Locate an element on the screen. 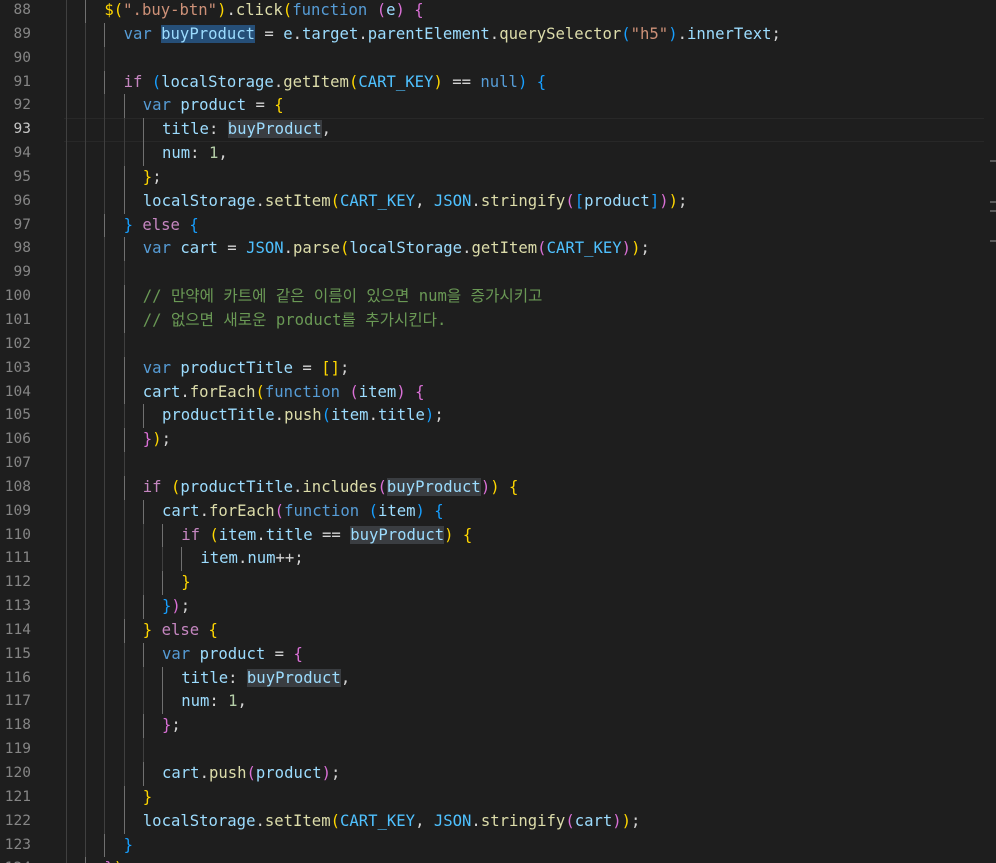 This screenshot has width=996, height=863. line-number: 111 is located at coordinates (32, 559).